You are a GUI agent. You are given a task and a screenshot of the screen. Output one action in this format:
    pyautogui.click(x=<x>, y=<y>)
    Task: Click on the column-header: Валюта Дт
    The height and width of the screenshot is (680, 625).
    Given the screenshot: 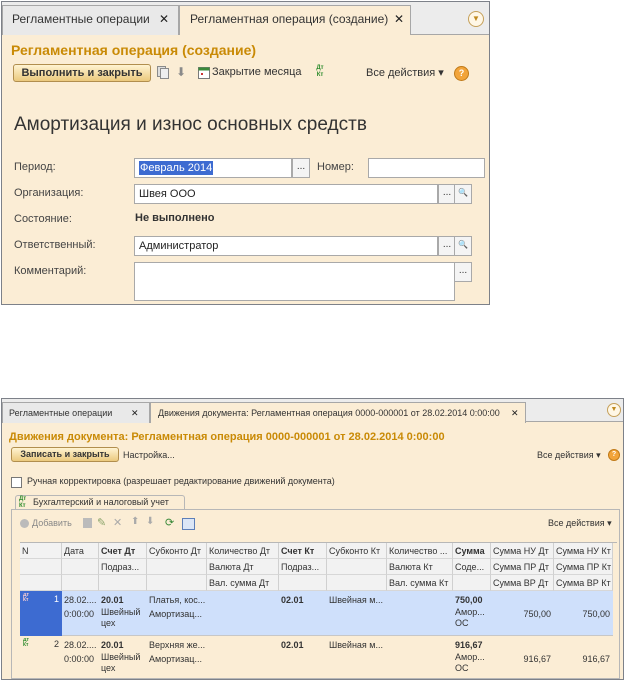 What is the action you would take?
    pyautogui.click(x=243, y=567)
    